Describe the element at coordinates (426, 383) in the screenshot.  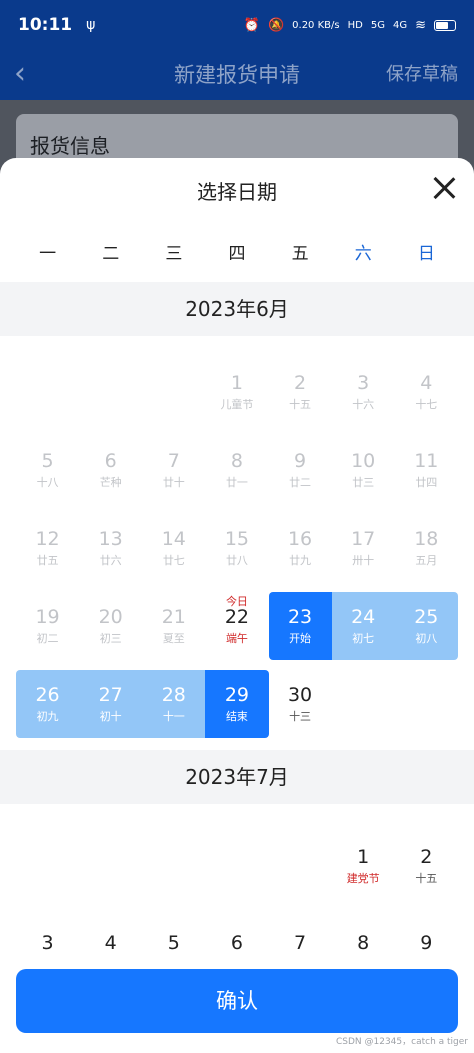
I see `day-number: 4` at that location.